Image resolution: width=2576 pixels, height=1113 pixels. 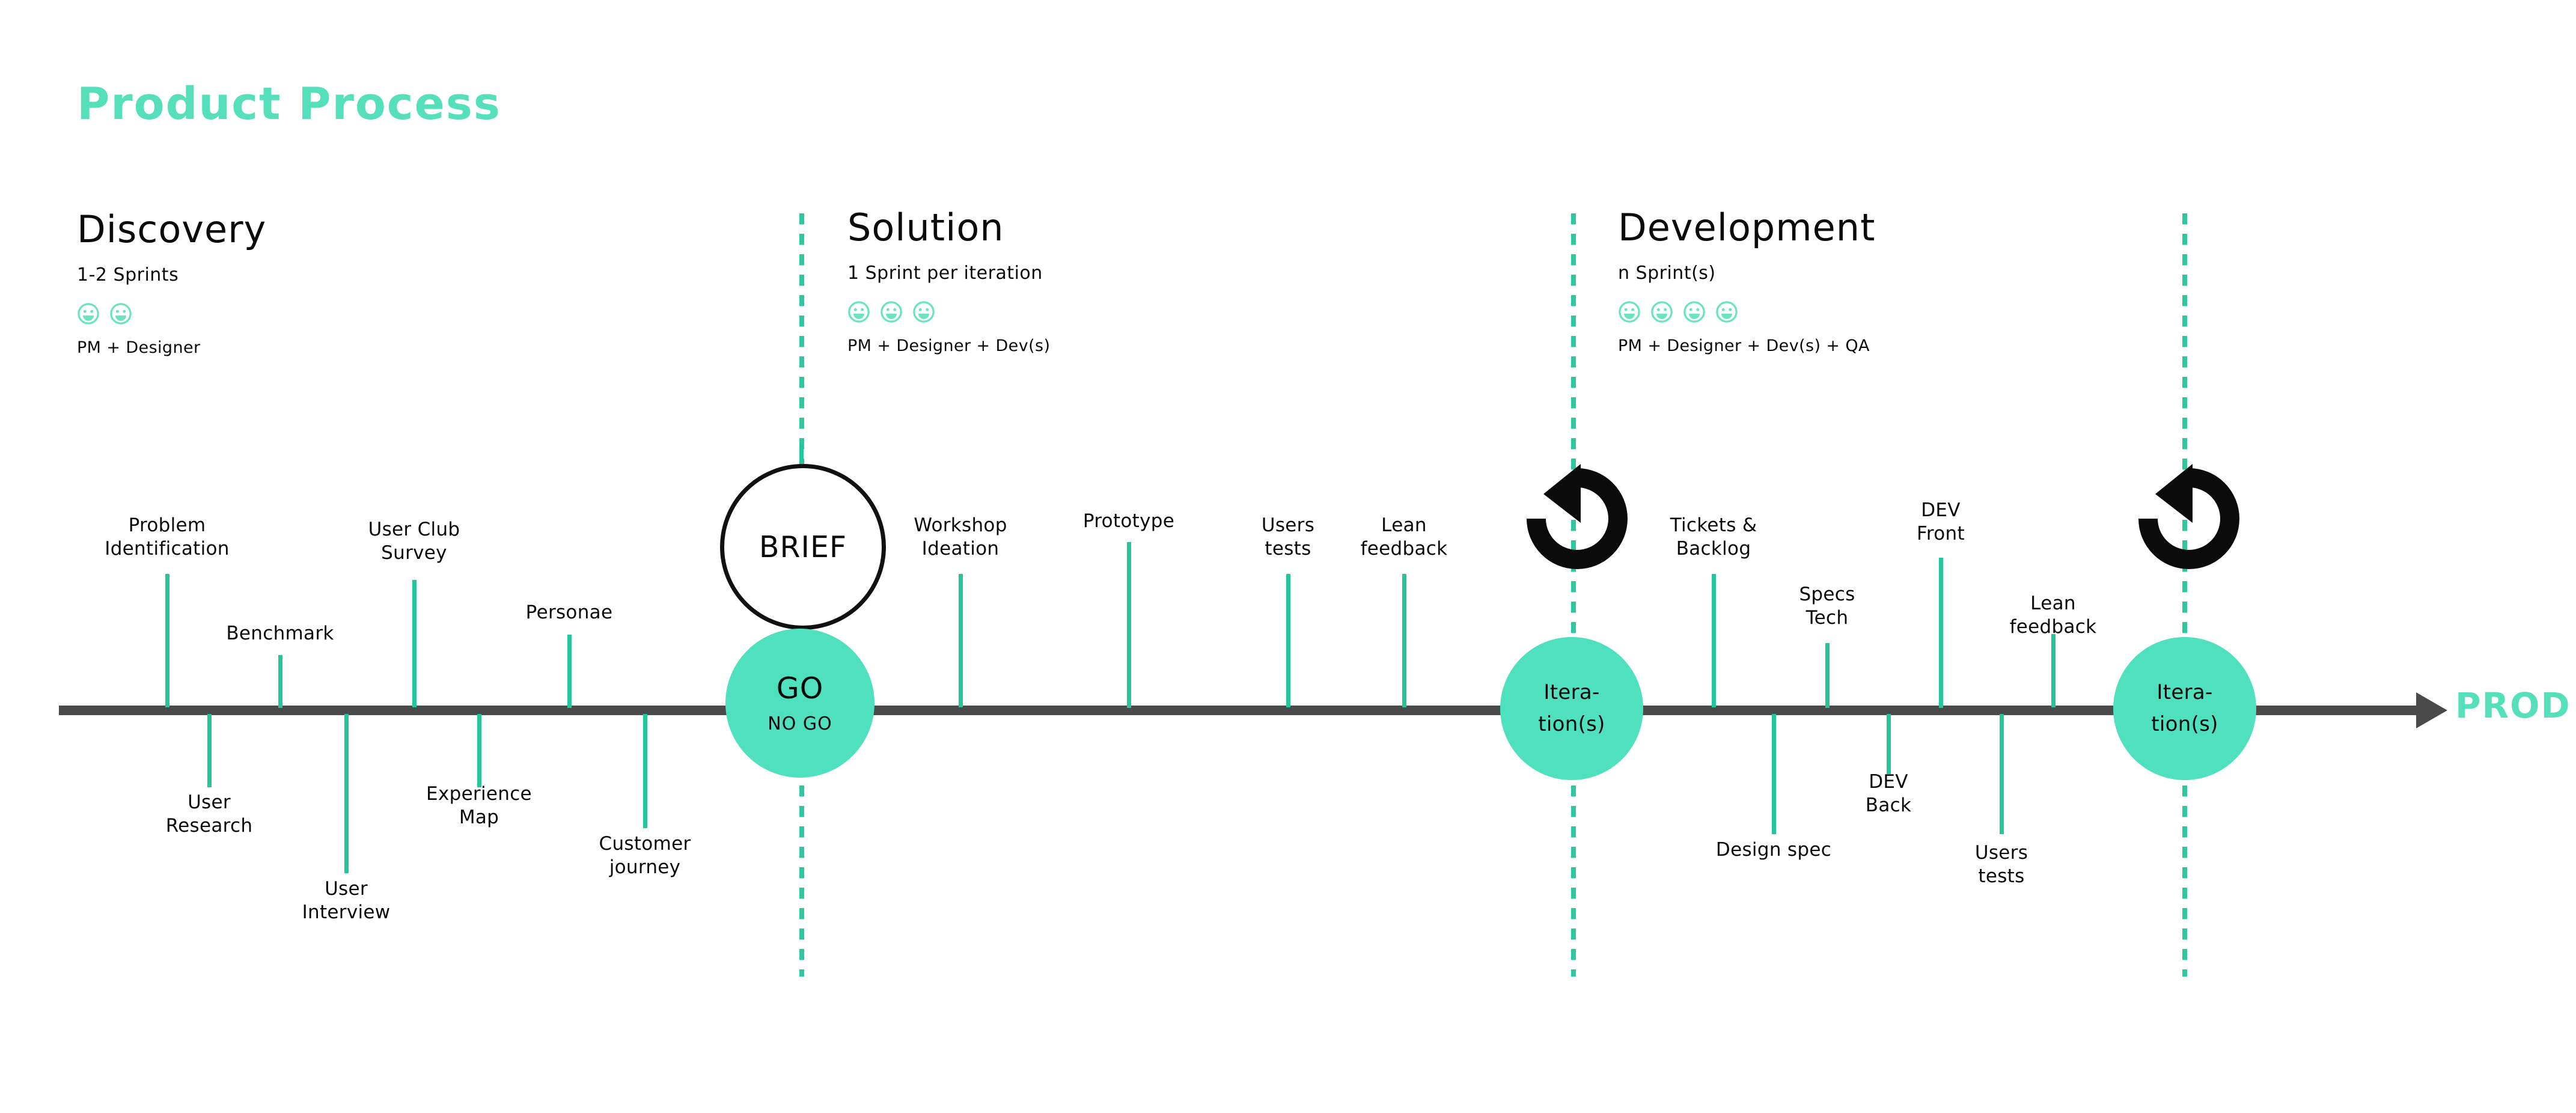 What do you see at coordinates (414, 552) in the screenshot?
I see `label-line: Survey` at bounding box center [414, 552].